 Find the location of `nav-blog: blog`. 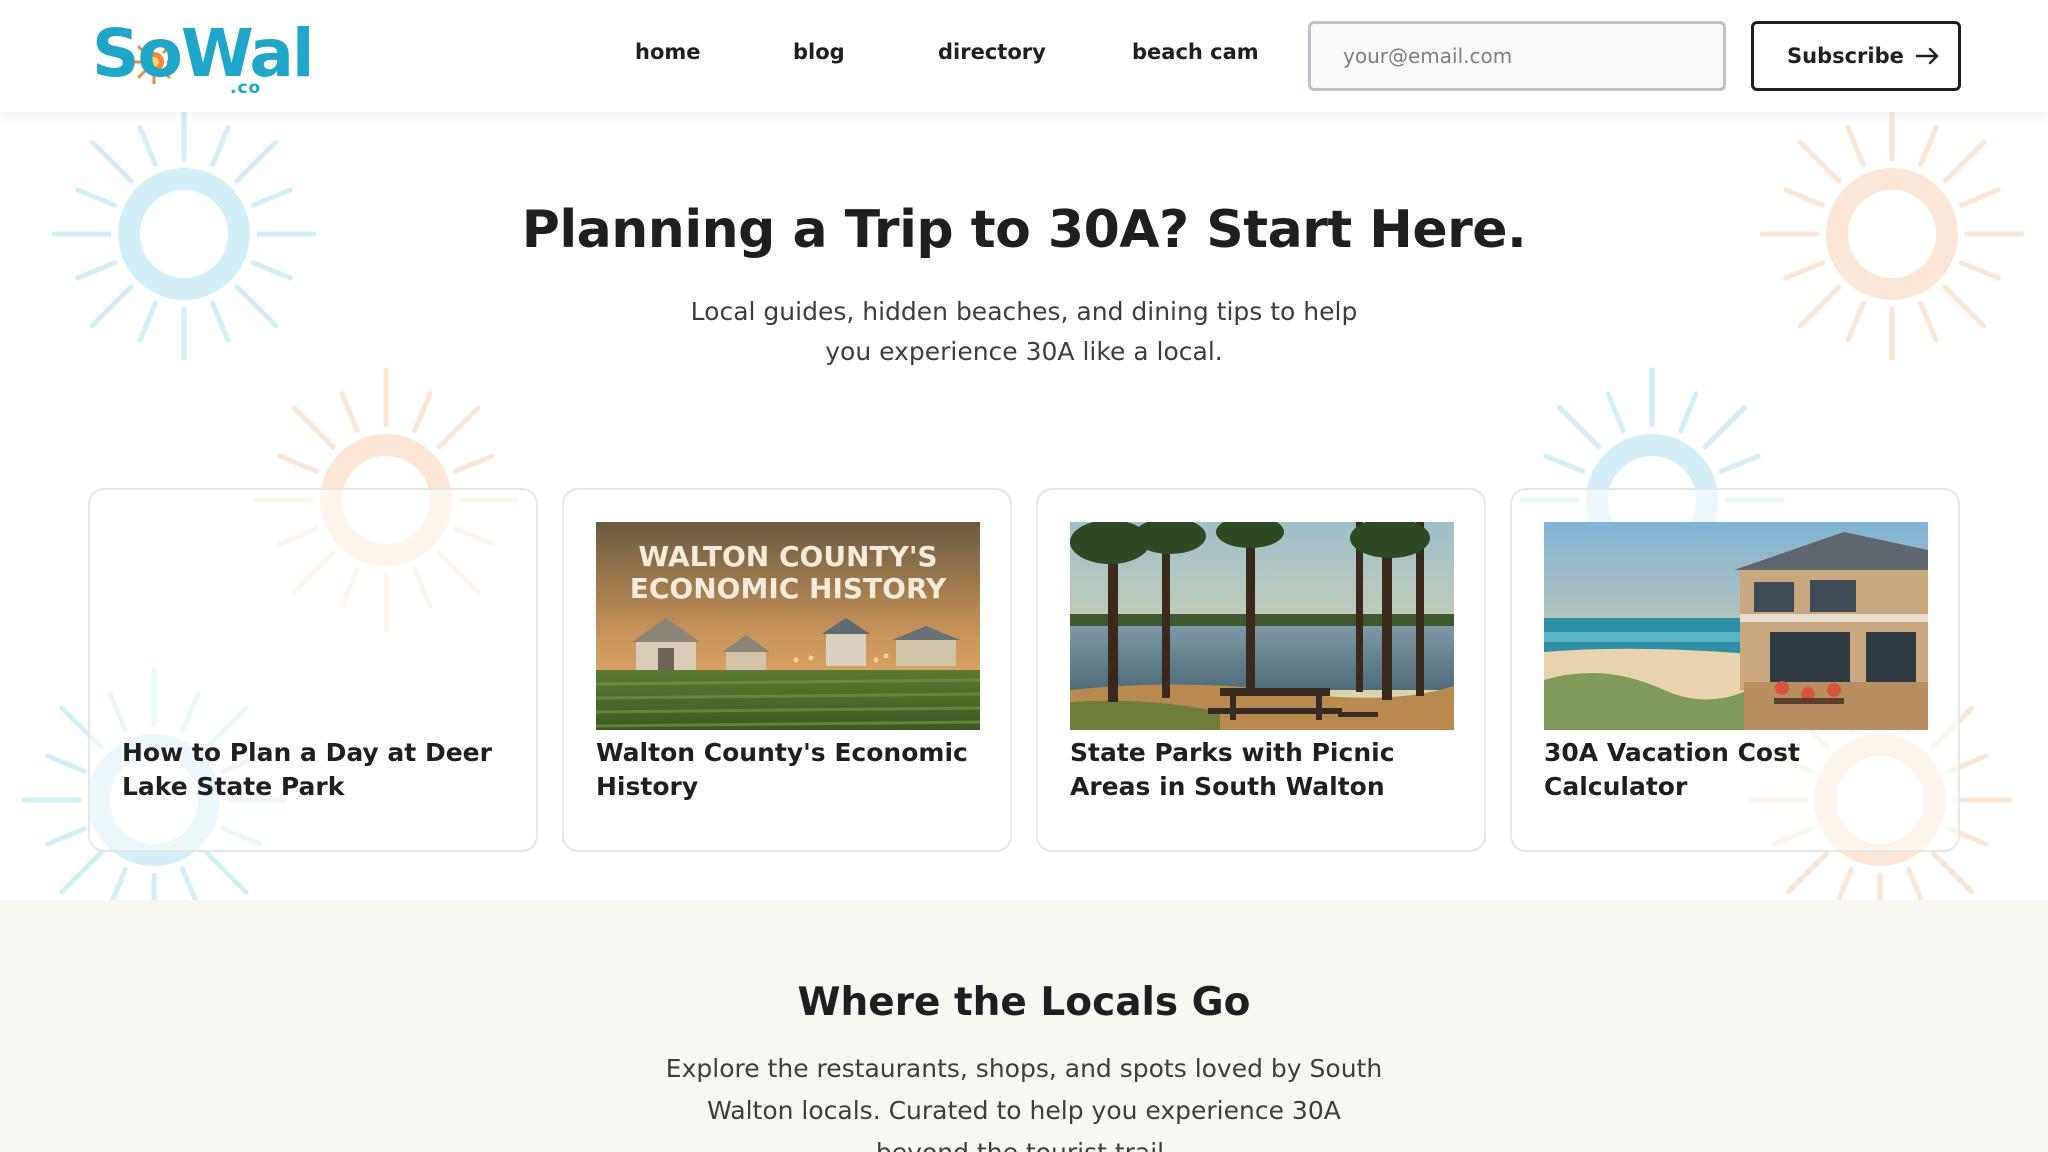

nav-blog: blog is located at coordinates (819, 52).